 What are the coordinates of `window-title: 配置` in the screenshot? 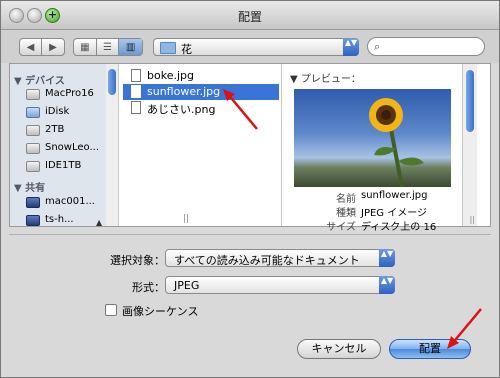 It's located at (249, 17).